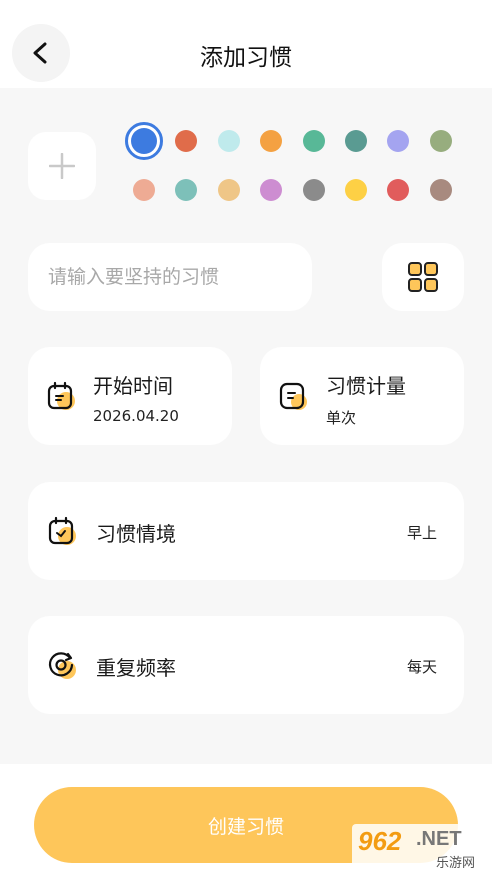 This screenshot has height=874, width=492. I want to click on calendar-icon, so click(61, 395).